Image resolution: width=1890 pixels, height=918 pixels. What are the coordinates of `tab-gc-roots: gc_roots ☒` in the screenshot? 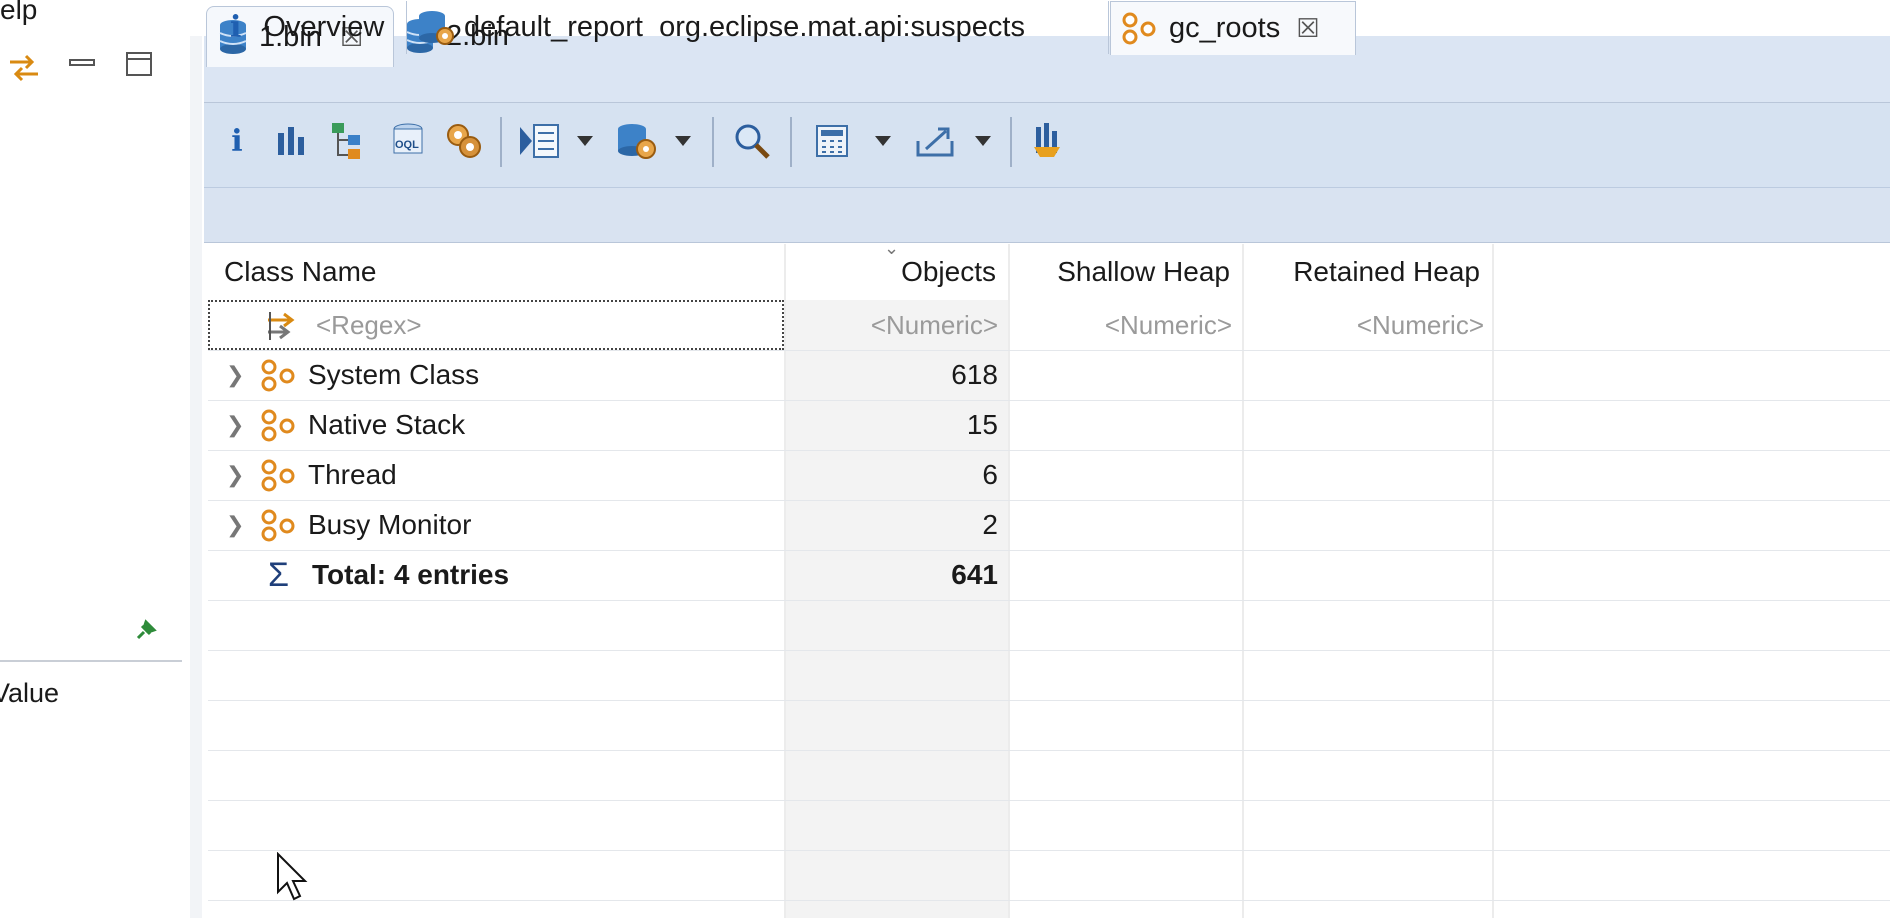 It's located at (1233, 28).